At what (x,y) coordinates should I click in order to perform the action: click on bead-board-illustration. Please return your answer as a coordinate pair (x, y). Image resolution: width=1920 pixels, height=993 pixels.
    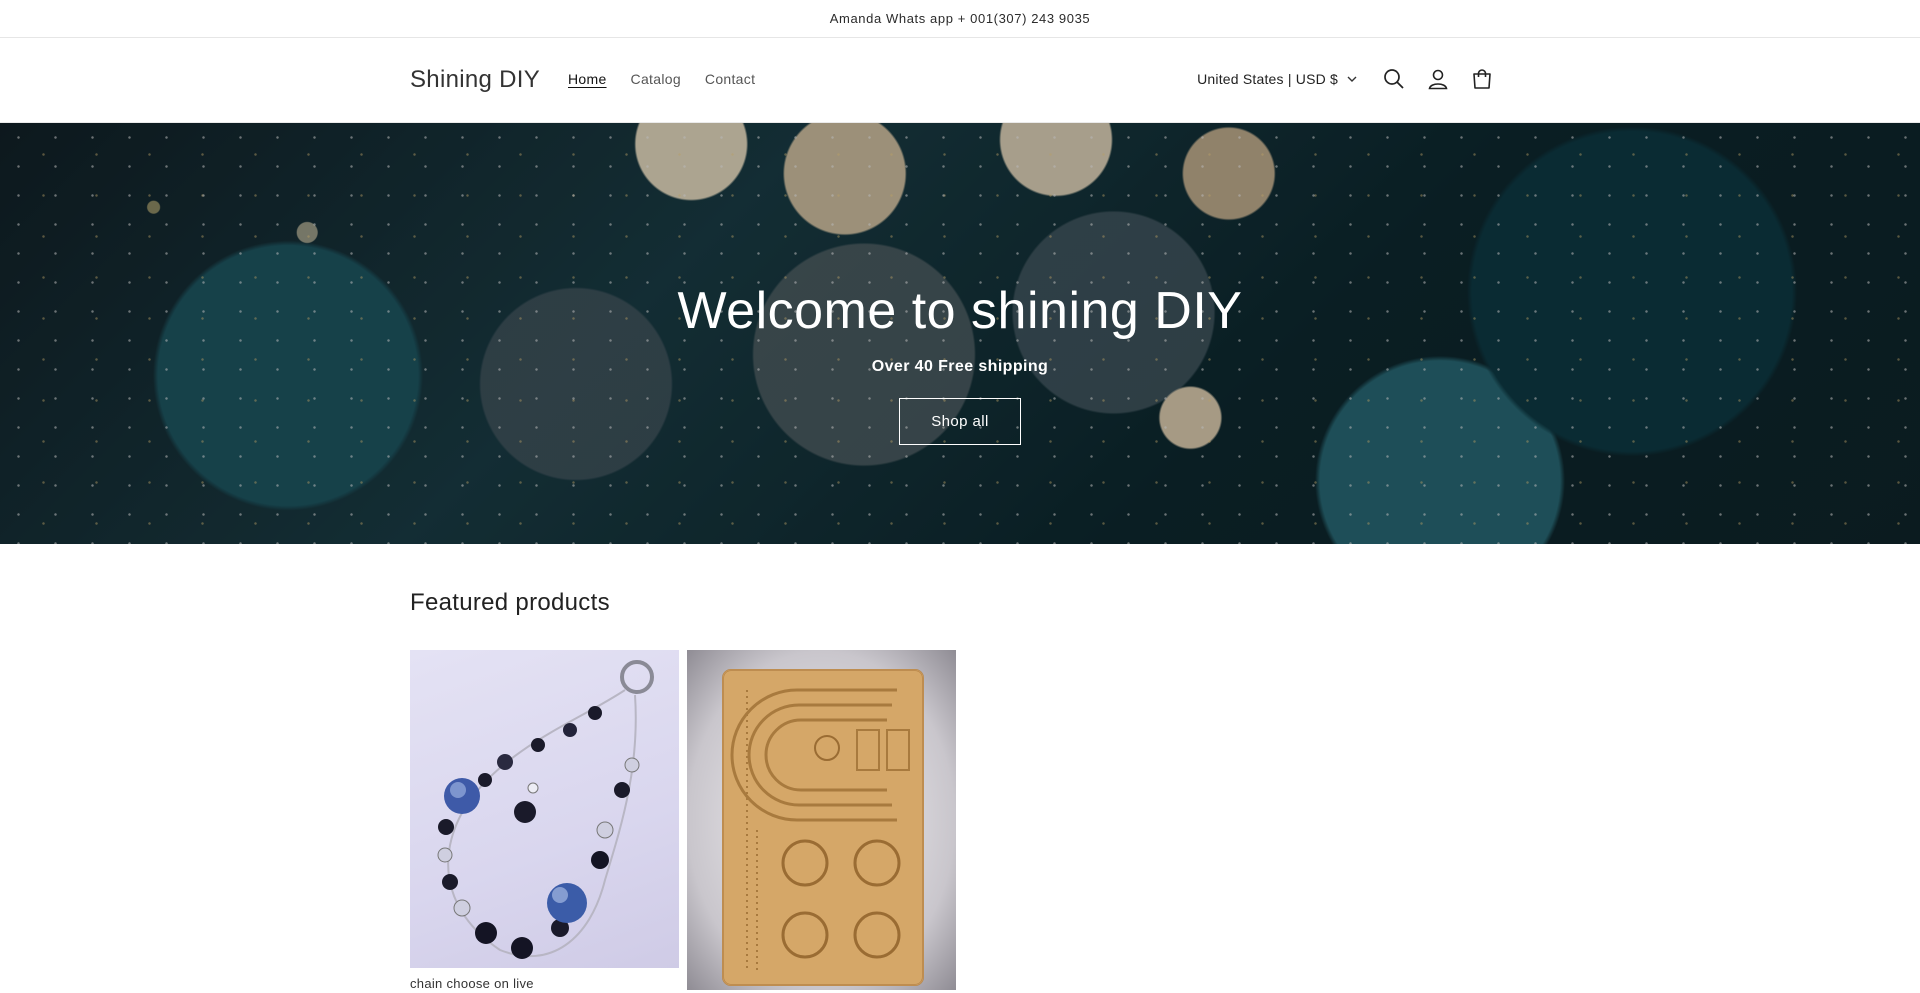
    Looking at the image, I should click on (823, 827).